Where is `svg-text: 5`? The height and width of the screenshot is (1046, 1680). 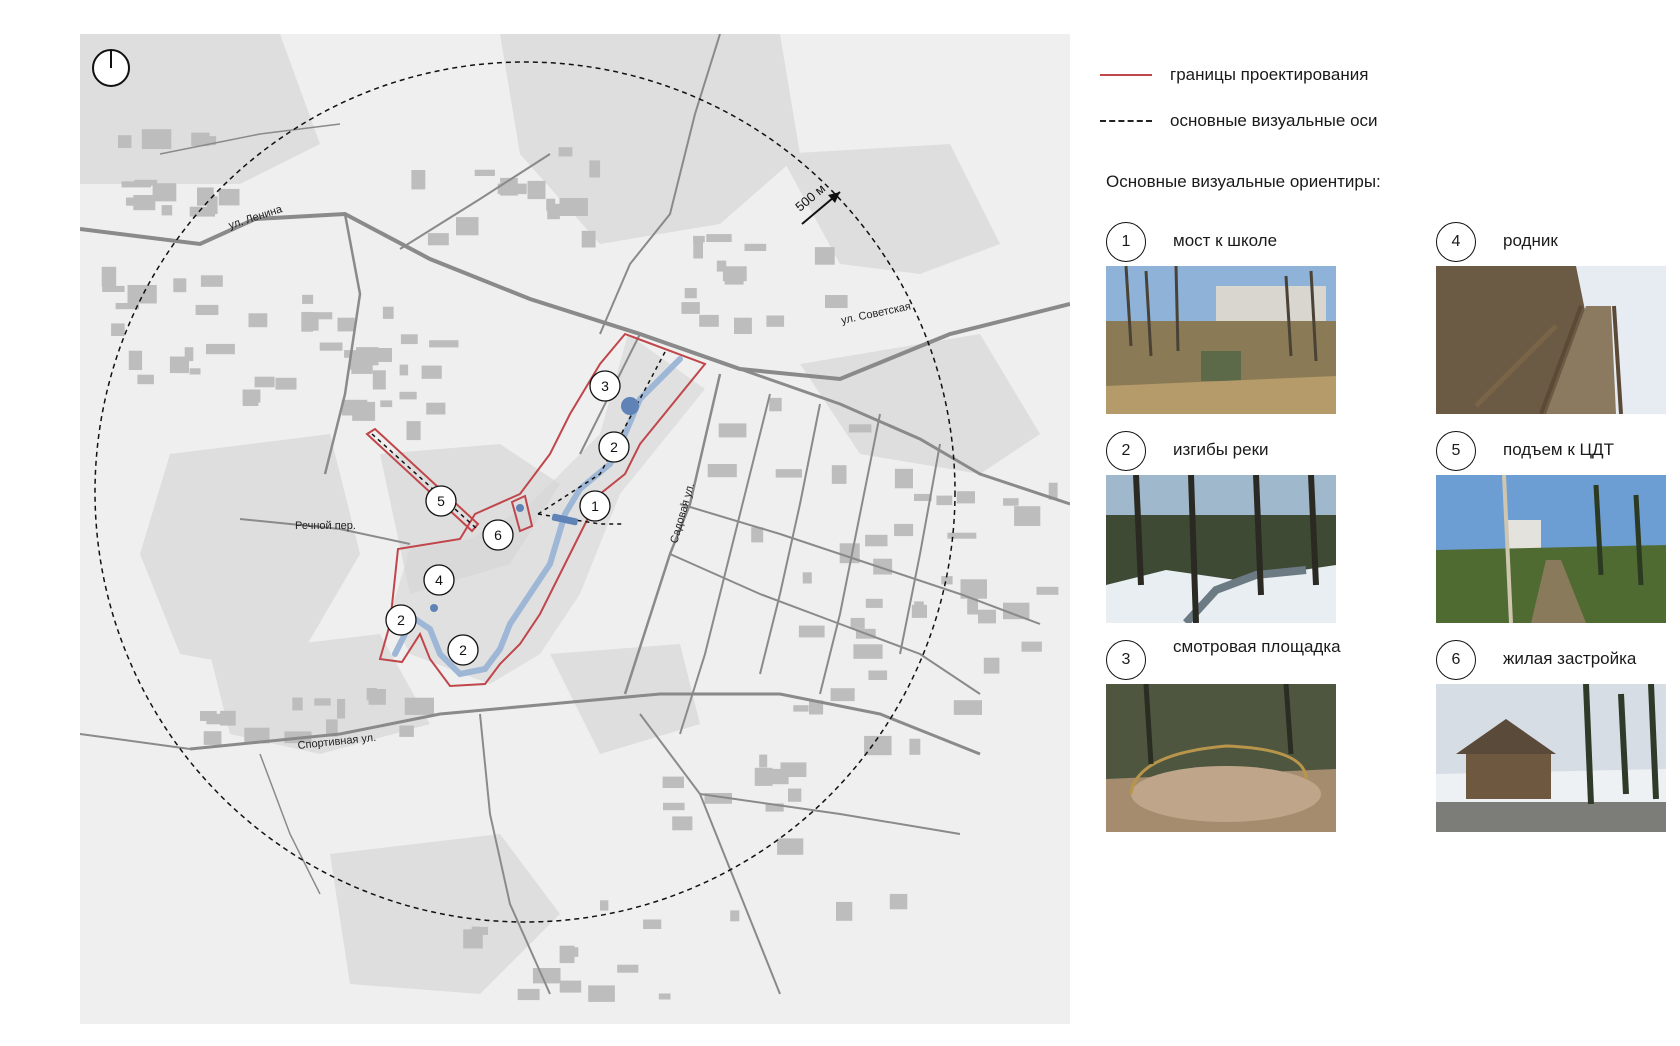
svg-text: 5 is located at coordinates (441, 501).